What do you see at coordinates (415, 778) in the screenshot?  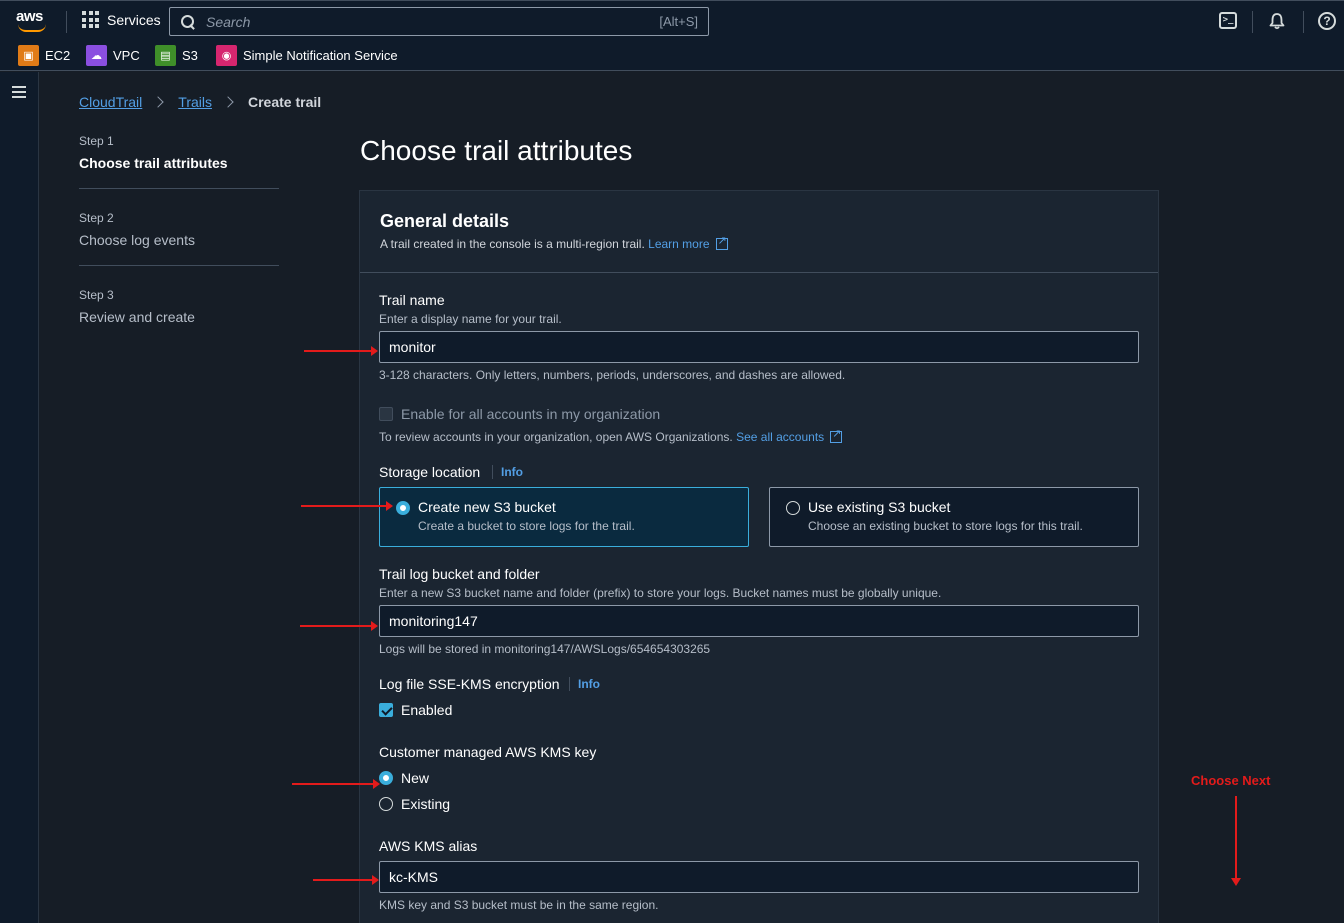 I see `kms-new-label: New` at bounding box center [415, 778].